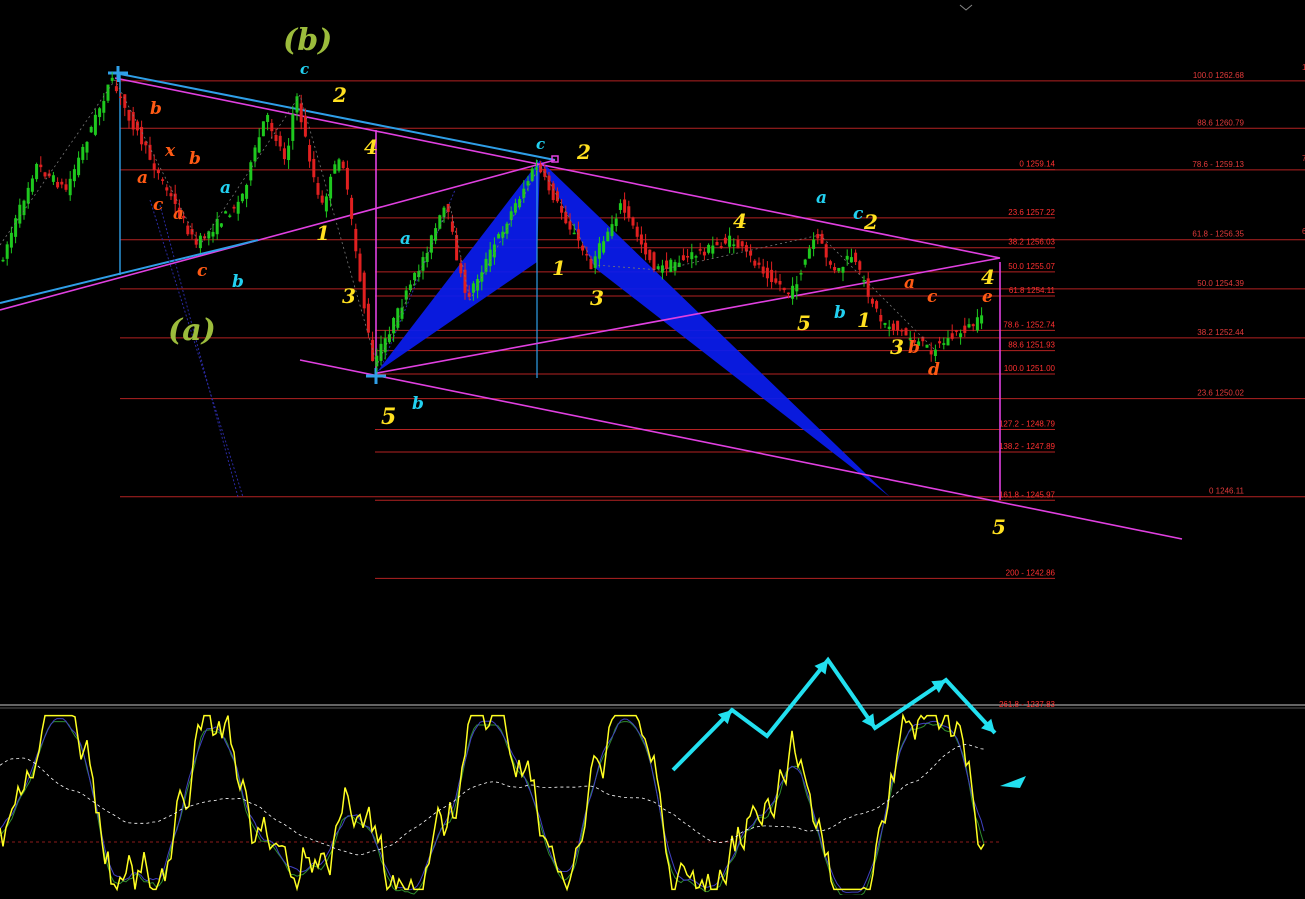 The height and width of the screenshot is (899, 1305). Describe the element at coordinates (999, 527) in the screenshot. I see `wave-label: 5` at that location.